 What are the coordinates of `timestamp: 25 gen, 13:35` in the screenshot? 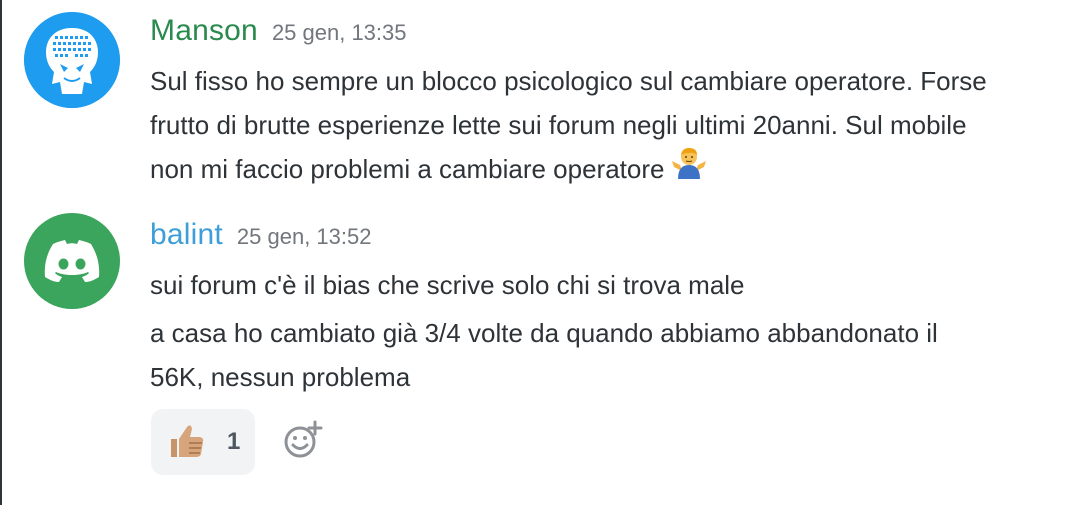 It's located at (339, 32).